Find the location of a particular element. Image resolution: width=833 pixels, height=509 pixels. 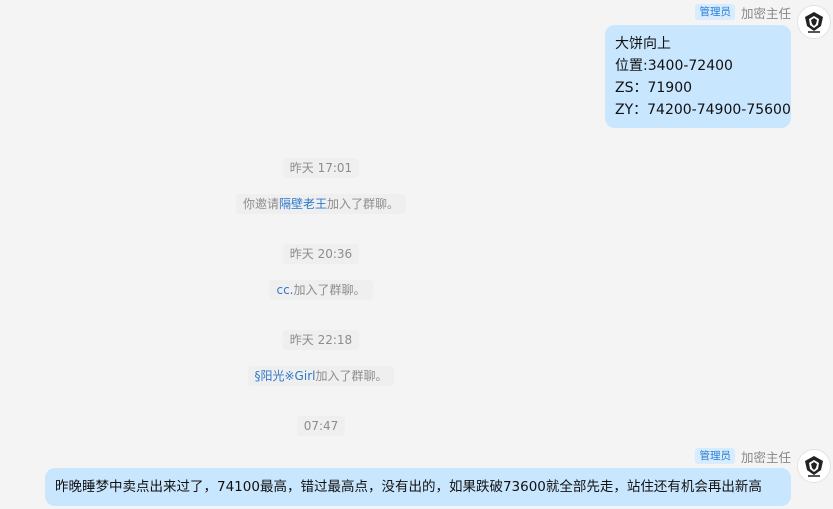

system-notice: 你邀请隔壁老王加入了群聊。 is located at coordinates (321, 204).